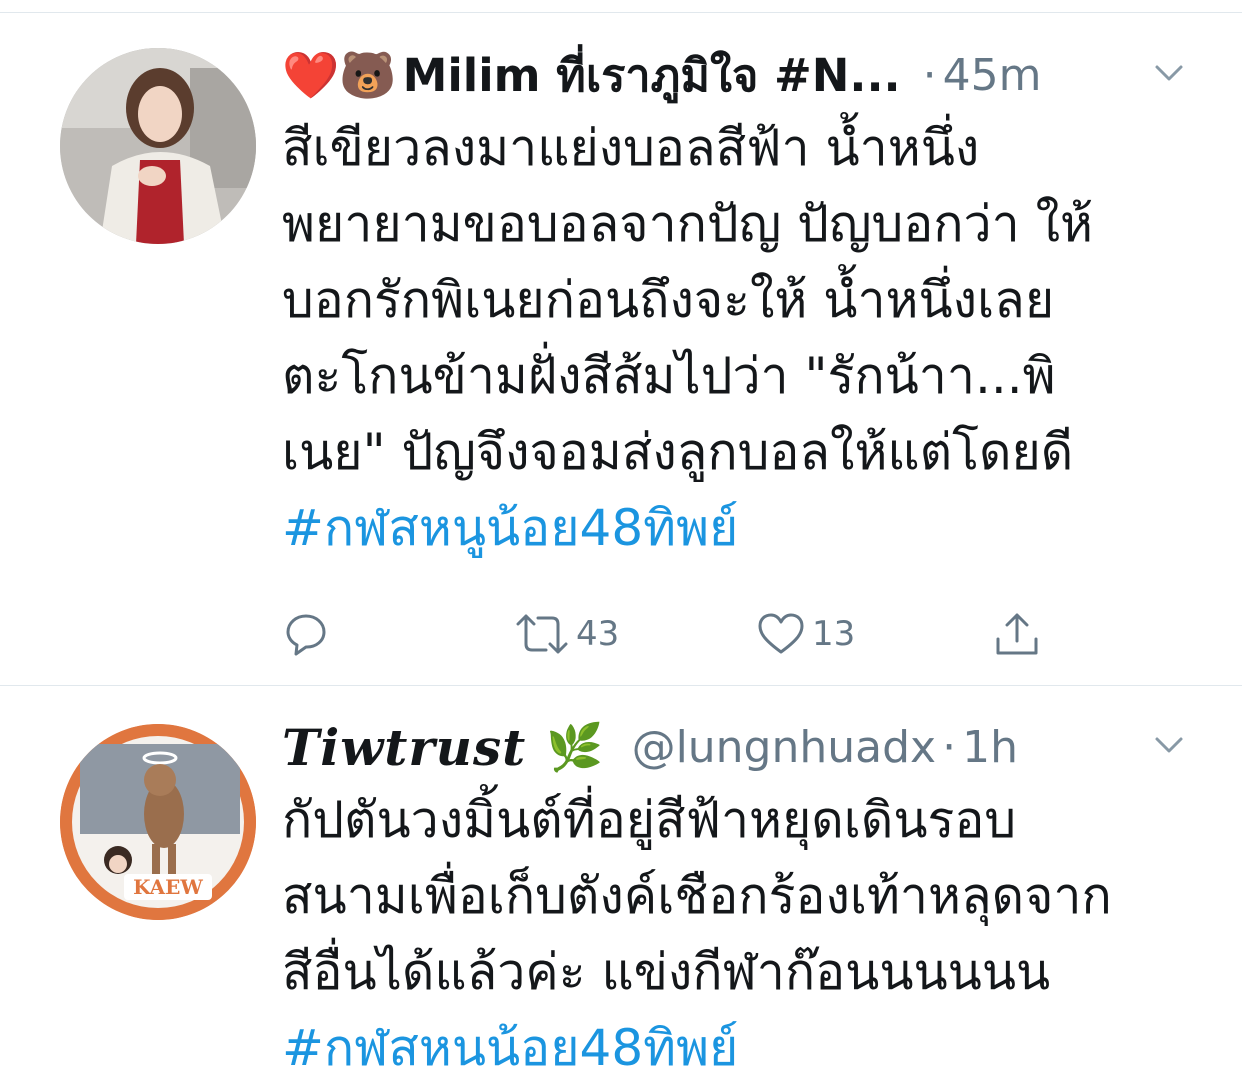 The width and height of the screenshot is (1242, 1086). I want to click on avatar: KAEW, so click(158, 822).